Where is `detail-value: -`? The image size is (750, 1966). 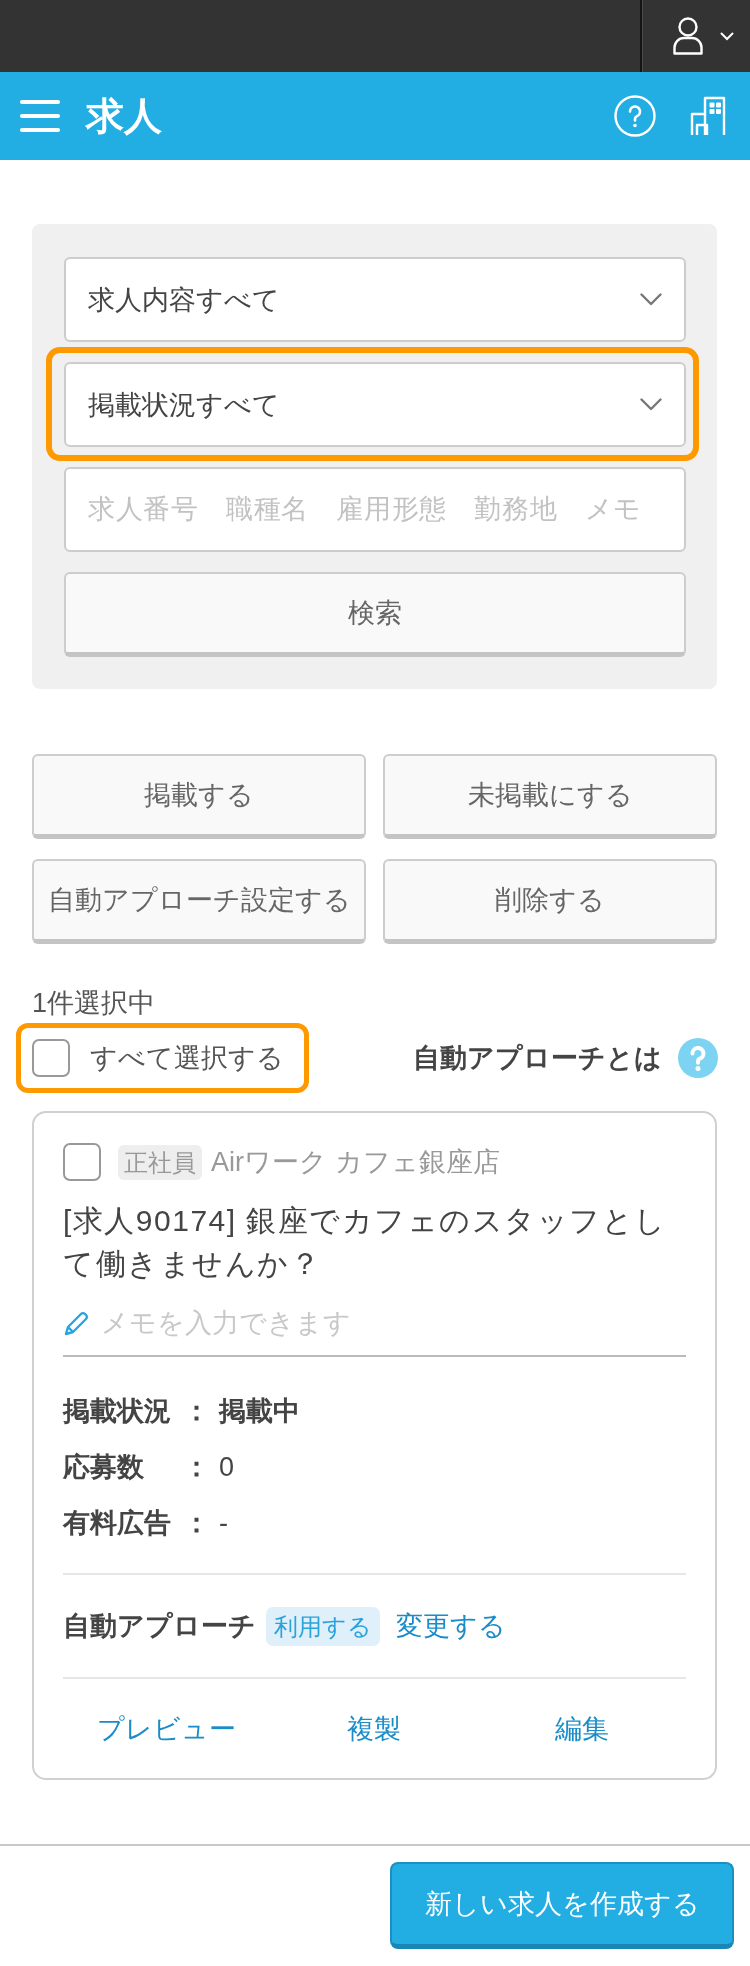 detail-value: - is located at coordinates (223, 1523).